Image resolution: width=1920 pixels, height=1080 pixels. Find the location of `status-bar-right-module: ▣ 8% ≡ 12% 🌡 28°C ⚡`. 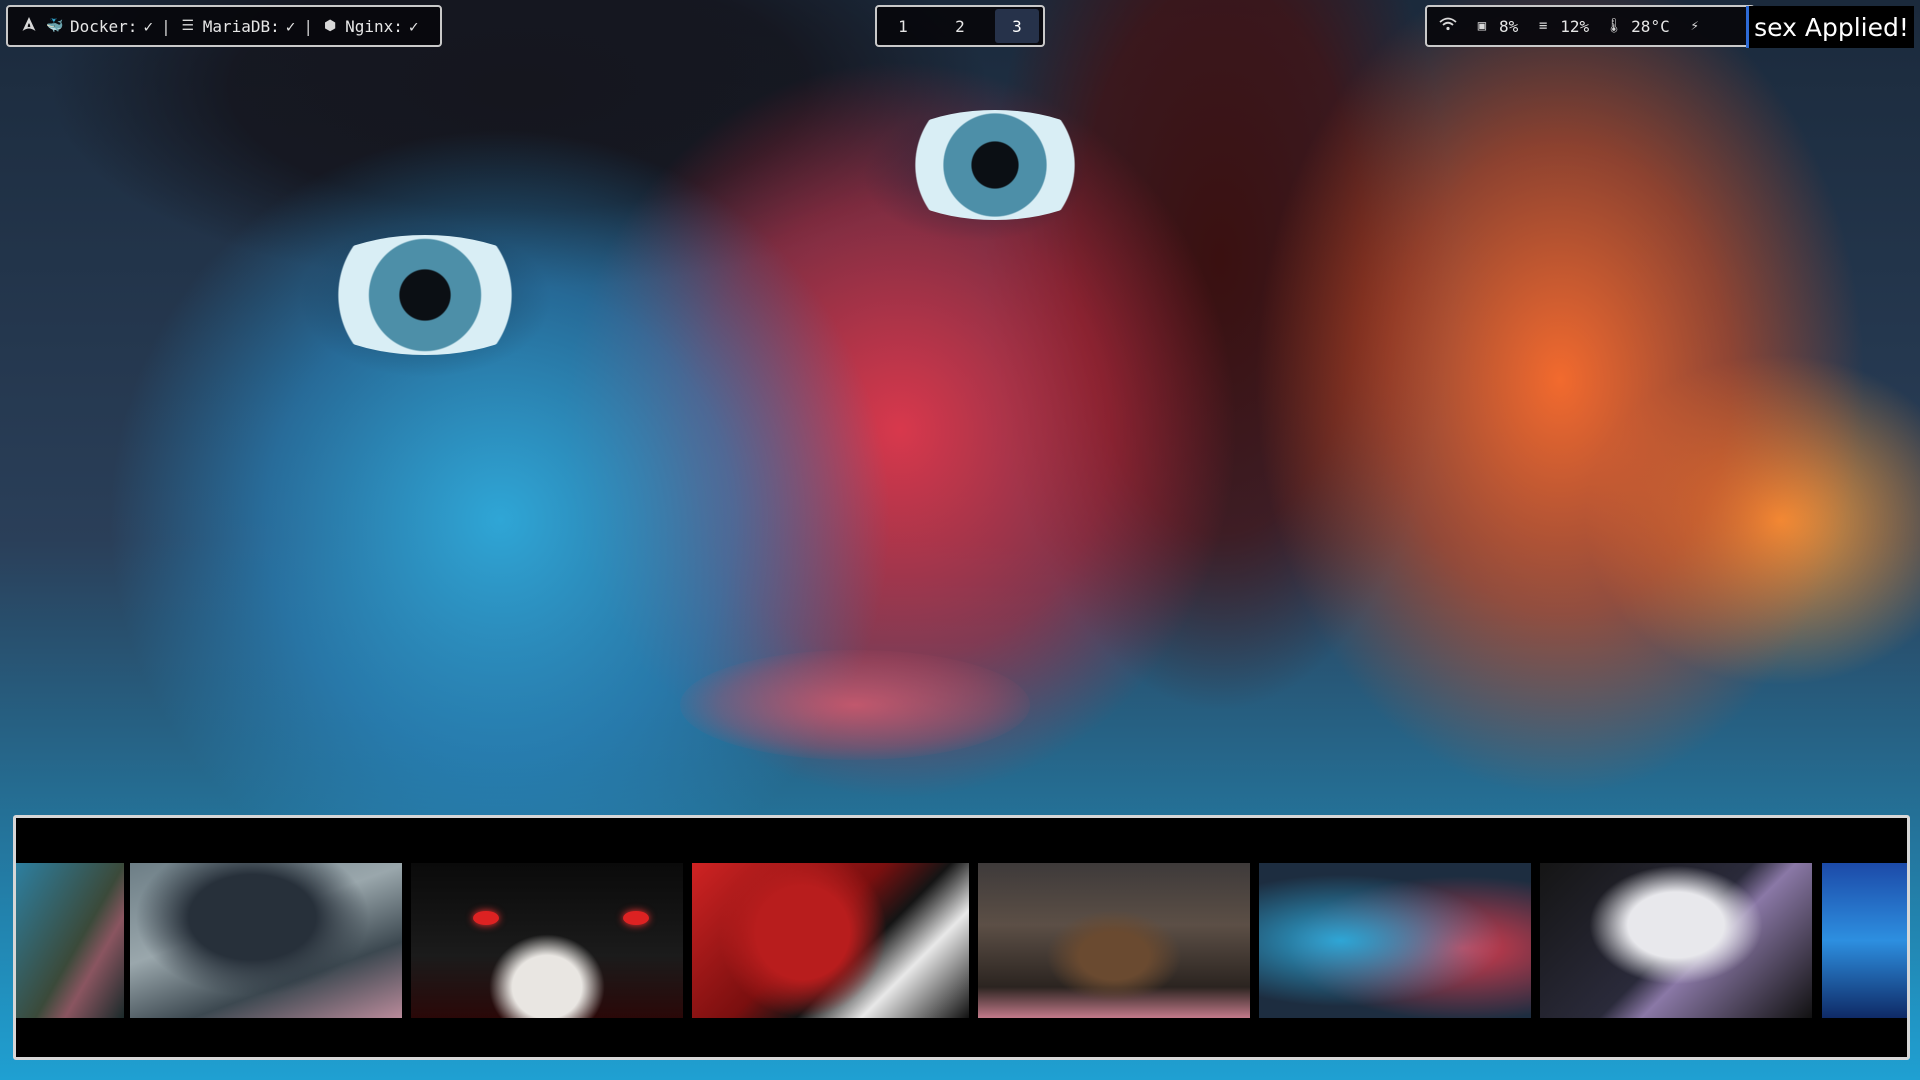

status-bar-right-module: ▣ 8% ≡ 12% 🌡 28°C ⚡ is located at coordinates (1590, 26).